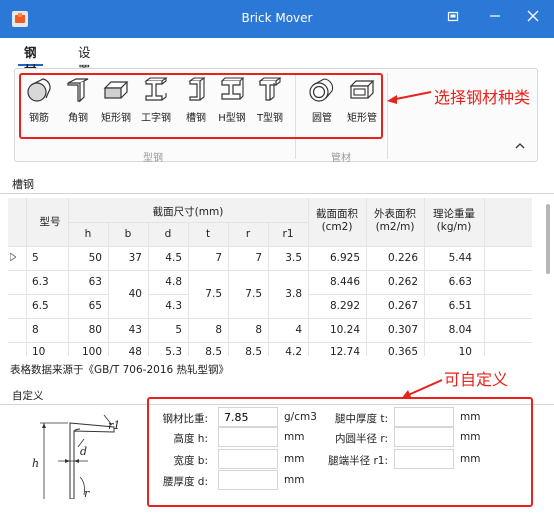  Describe the element at coordinates (125, 330) in the screenshot. I see `table-cell: 43` at that location.